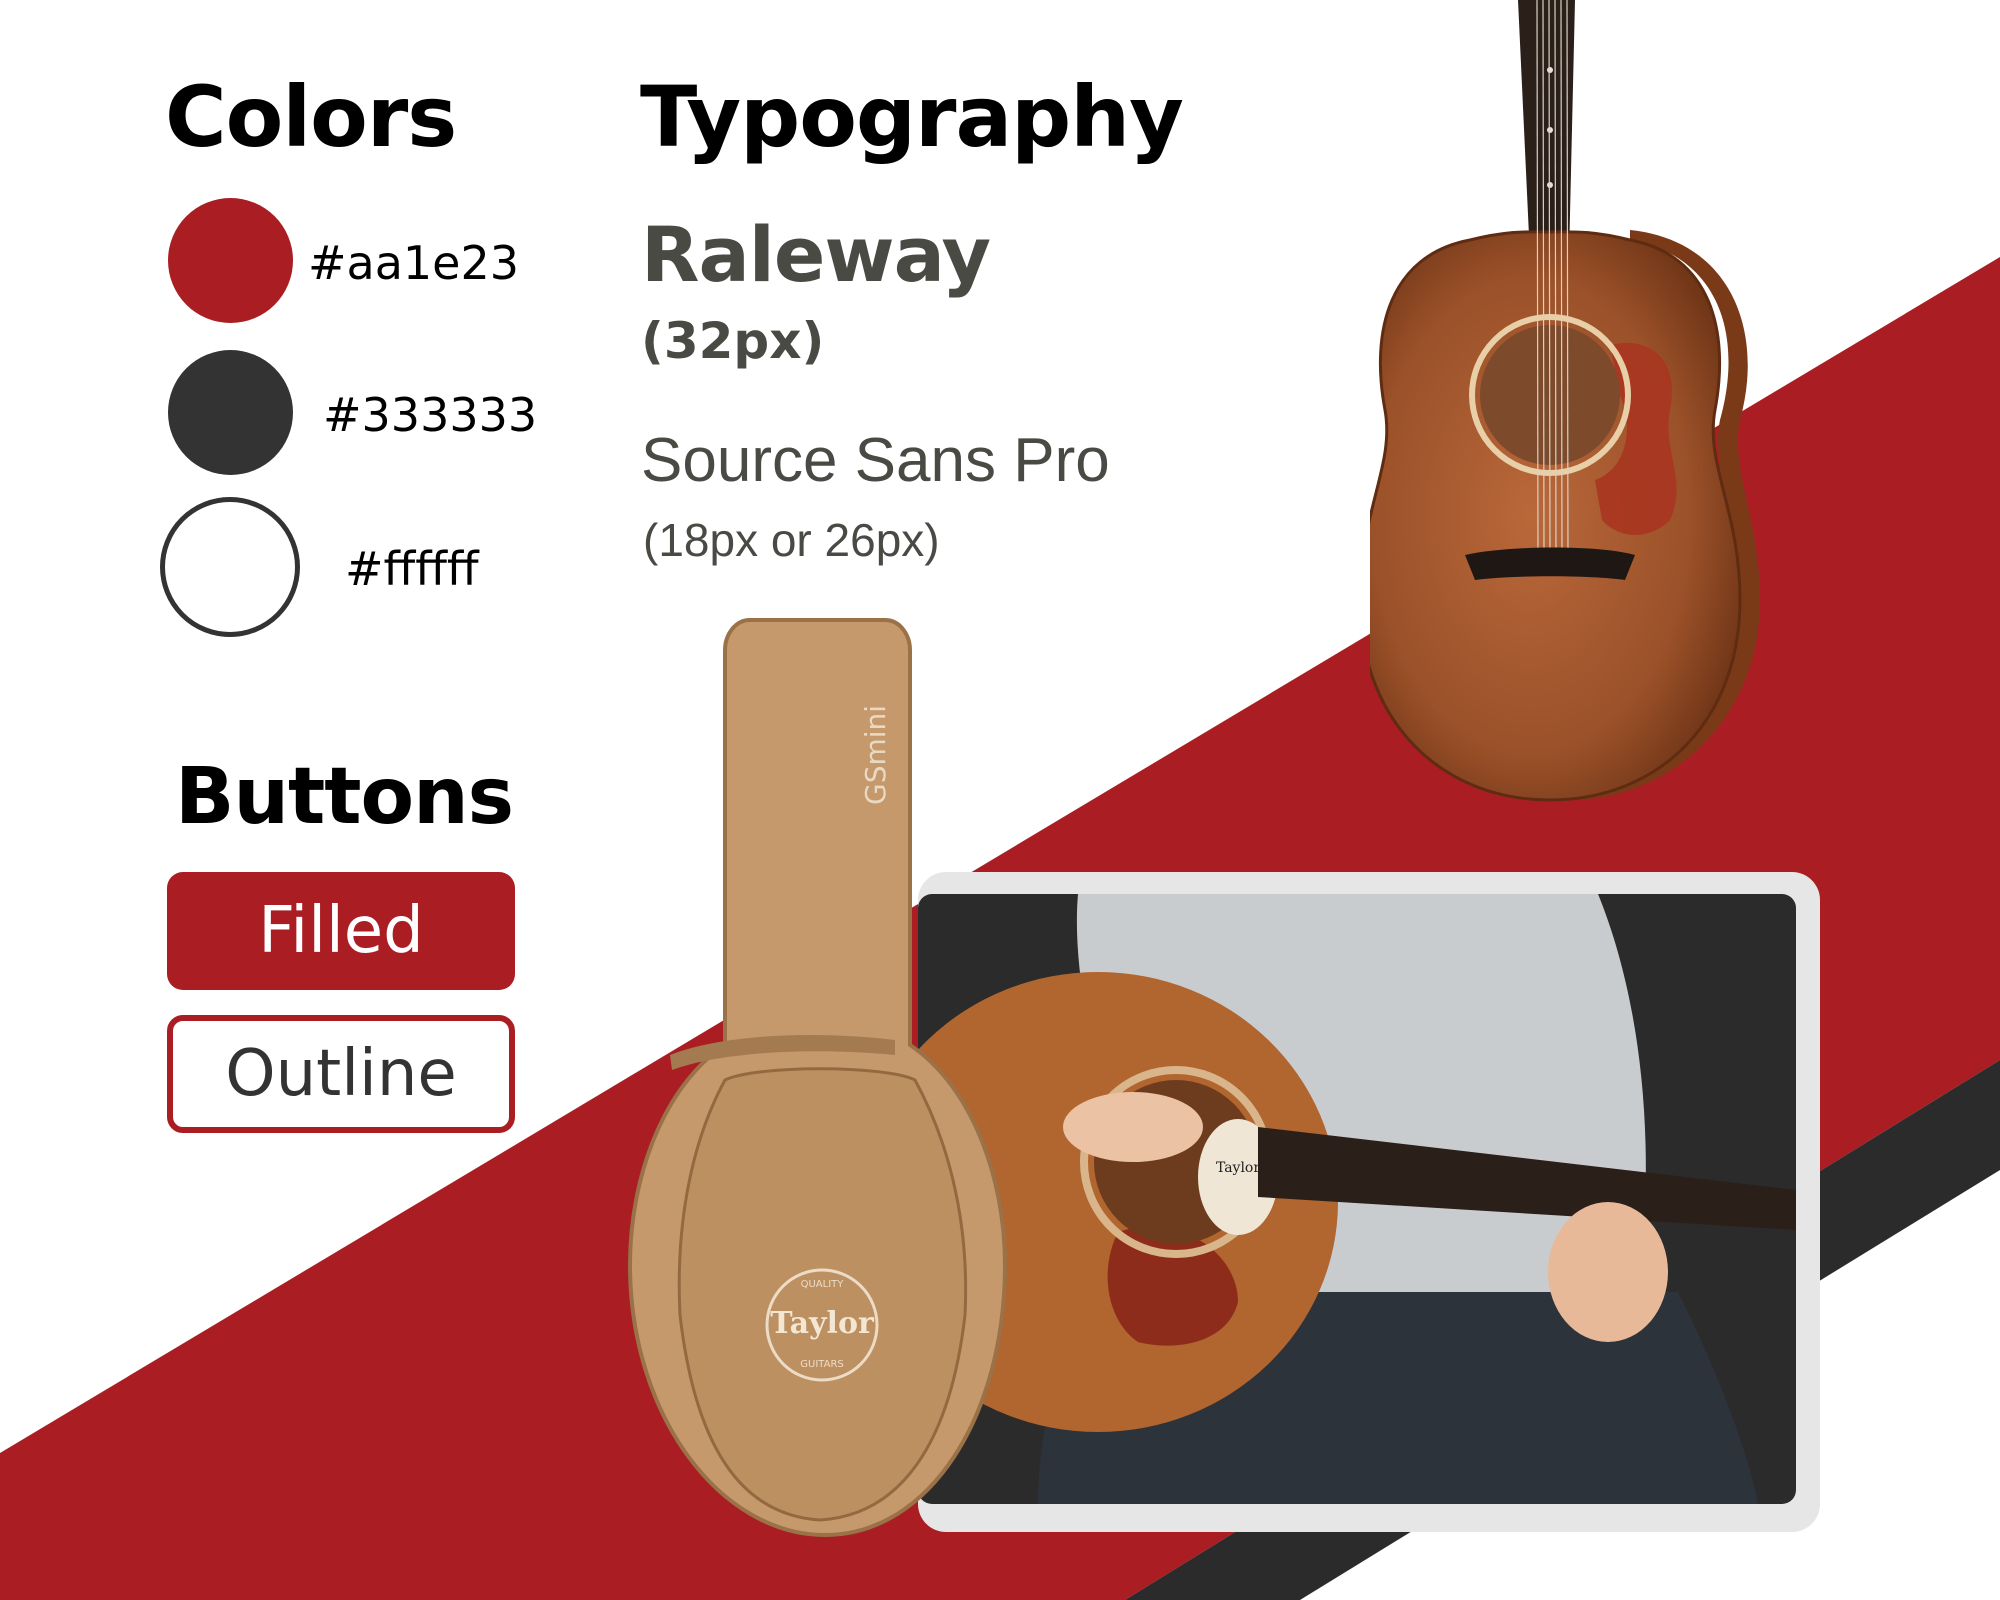 Image resolution: width=2000 pixels, height=1600 pixels. What do you see at coordinates (1550, 563) in the screenshot?
I see `guitar-bridge` at bounding box center [1550, 563].